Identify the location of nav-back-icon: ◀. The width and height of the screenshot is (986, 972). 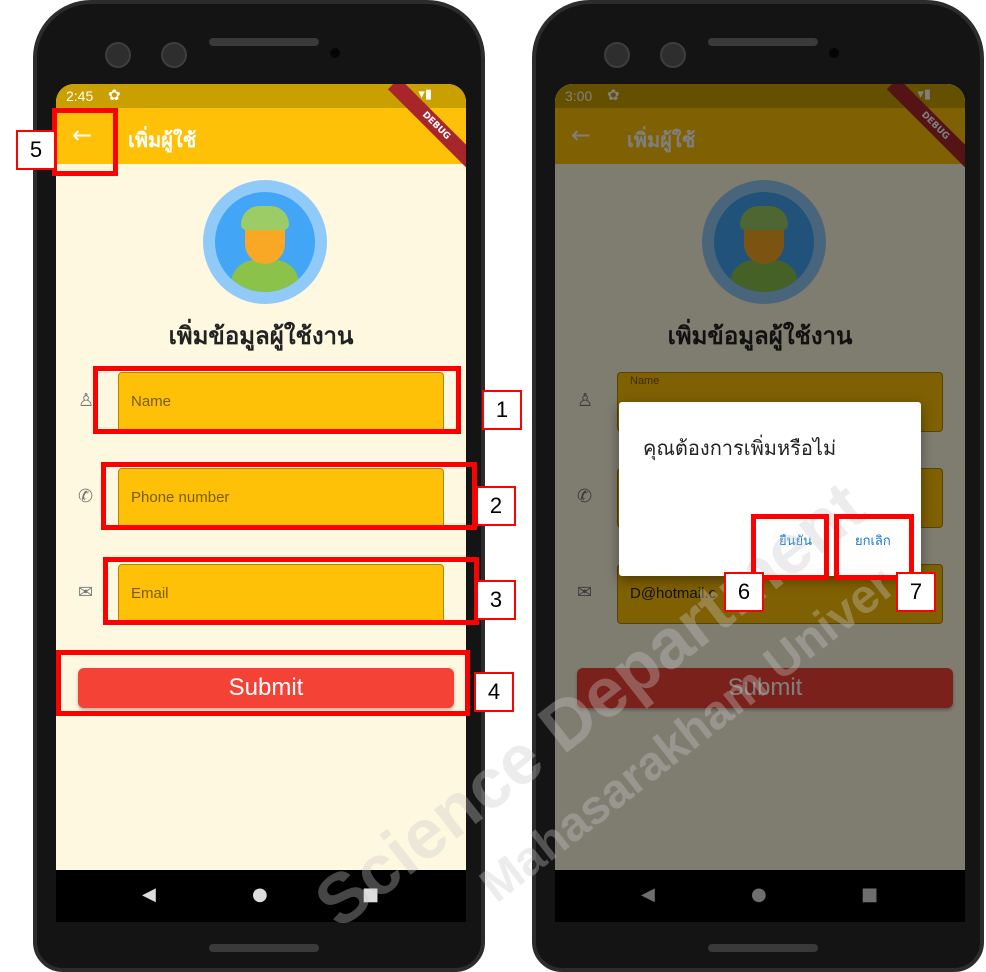
(149, 894).